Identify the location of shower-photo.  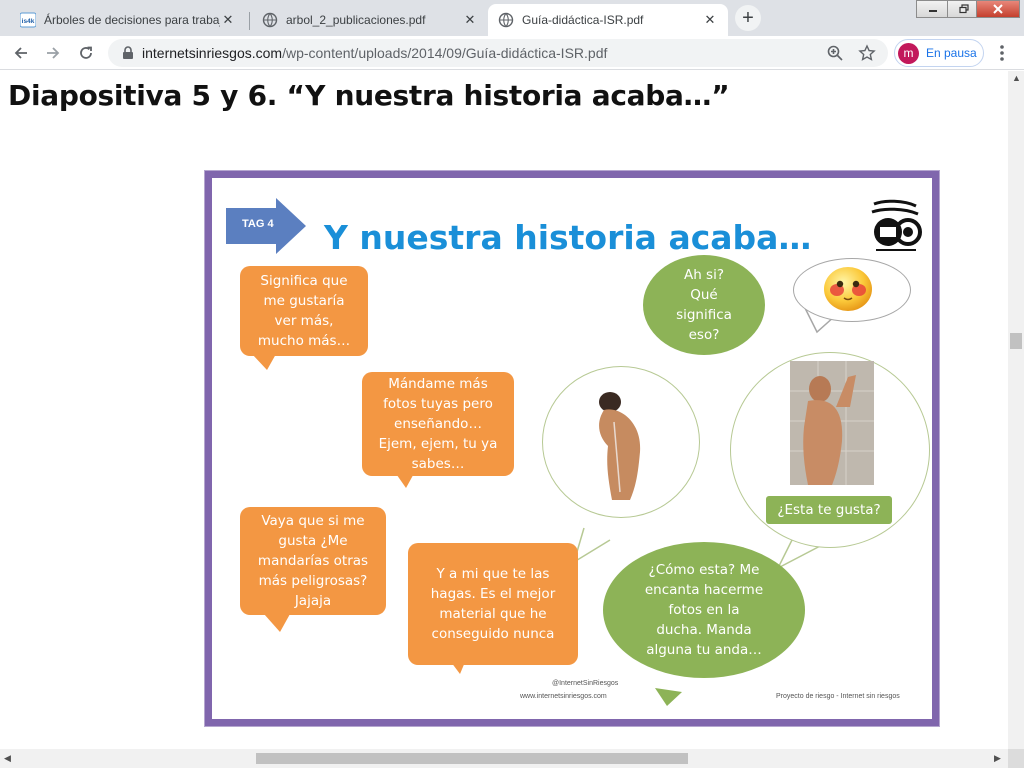
(832, 423).